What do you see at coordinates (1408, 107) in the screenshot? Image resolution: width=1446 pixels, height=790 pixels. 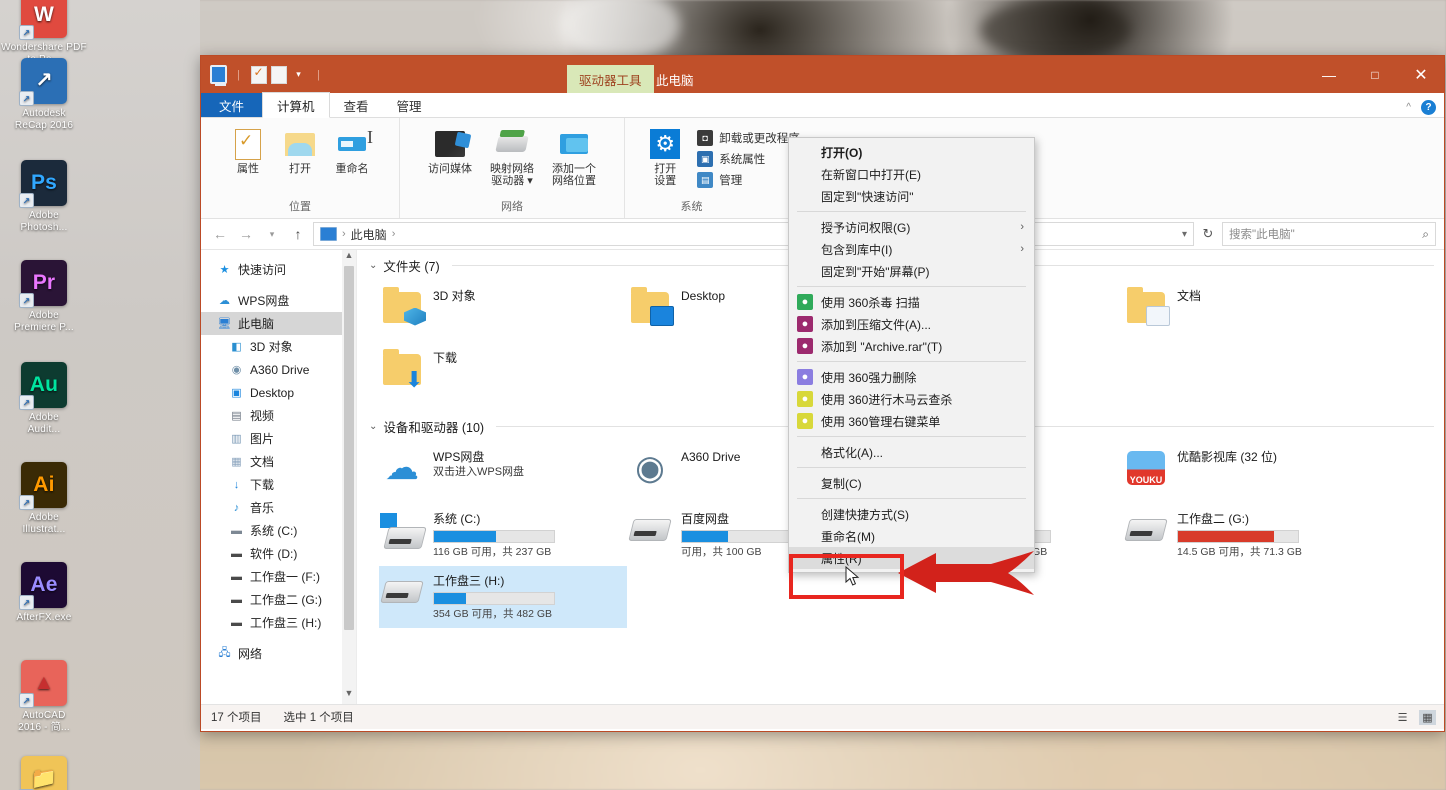 I see `collapse-ribbon-icon: ^` at bounding box center [1408, 107].